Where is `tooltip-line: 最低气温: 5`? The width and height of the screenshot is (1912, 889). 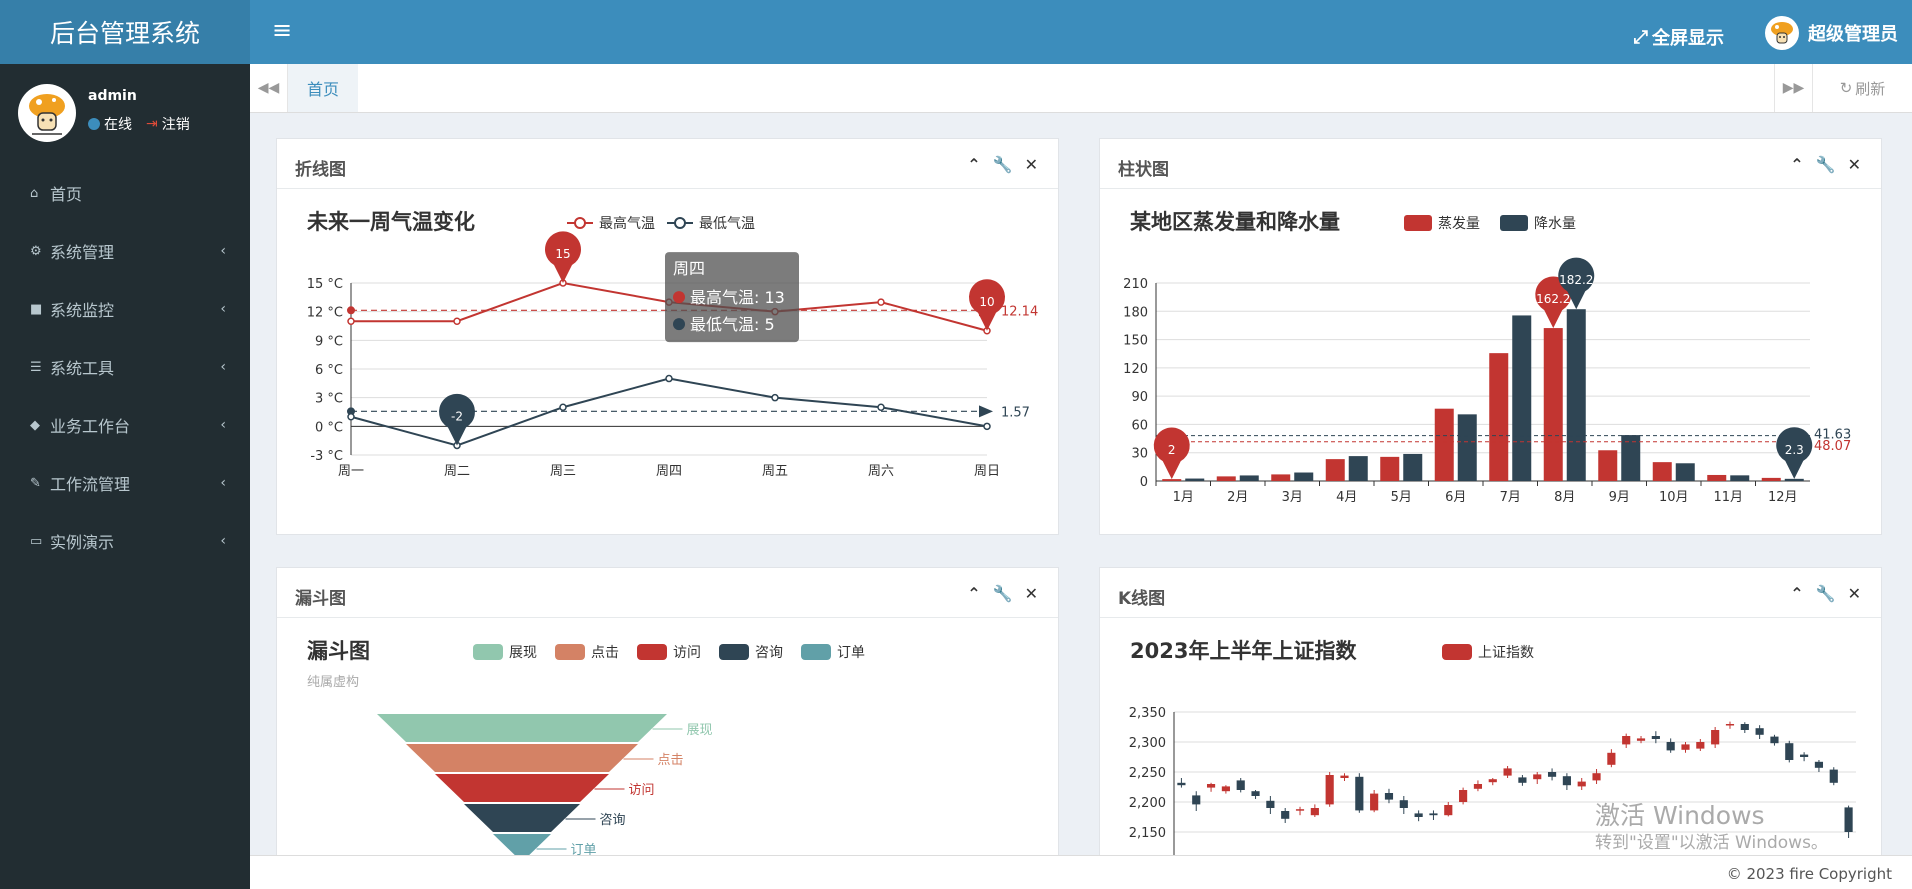 tooltip-line: 最低气温: 5 is located at coordinates (732, 324).